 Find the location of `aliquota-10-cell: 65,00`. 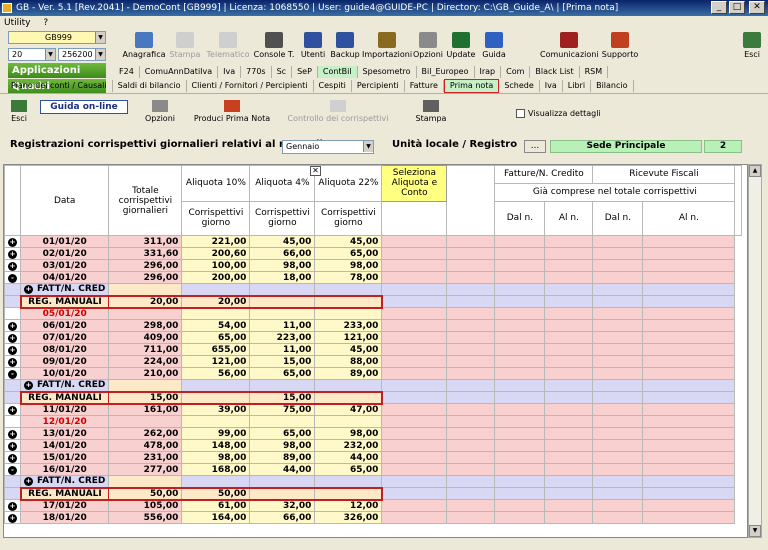

aliquota-10-cell: 65,00 is located at coordinates (216, 337).